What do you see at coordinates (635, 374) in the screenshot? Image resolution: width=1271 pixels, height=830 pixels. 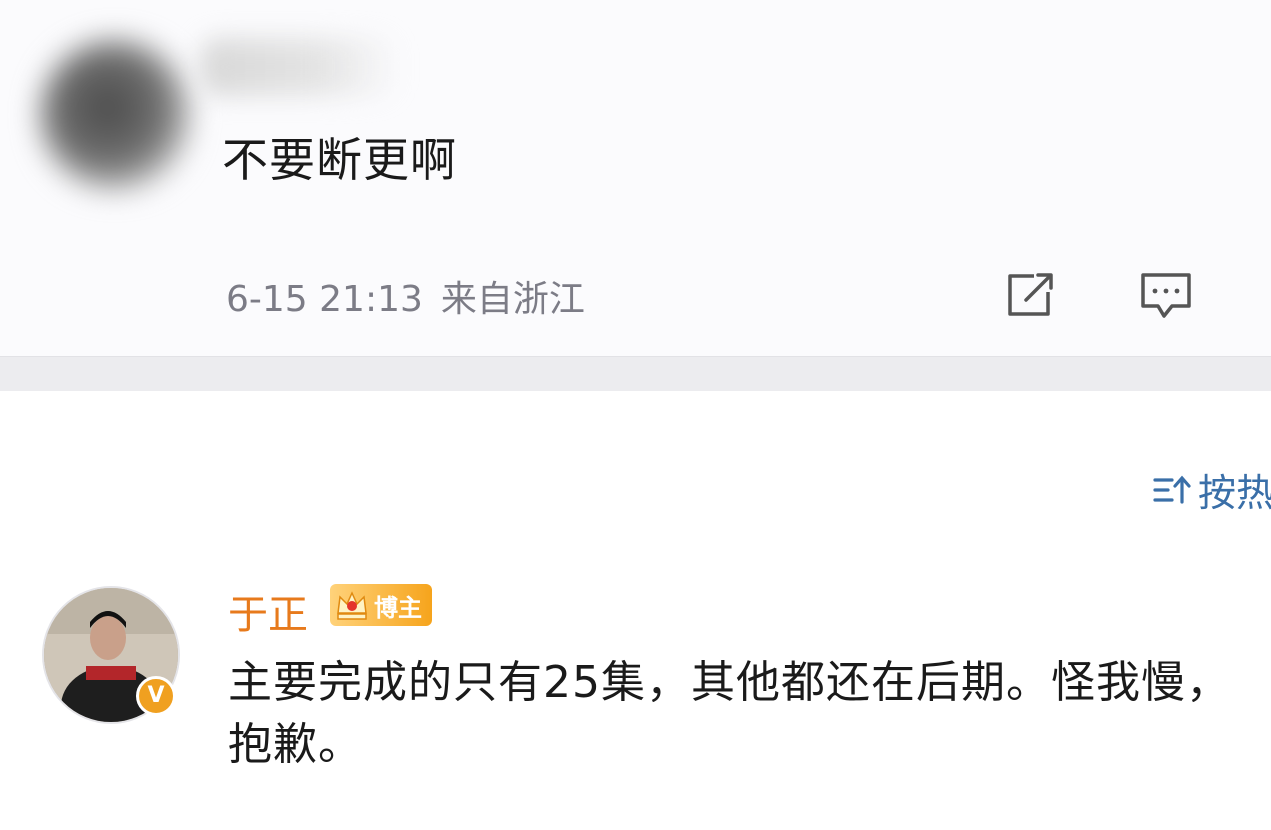 I see `section-divider` at bounding box center [635, 374].